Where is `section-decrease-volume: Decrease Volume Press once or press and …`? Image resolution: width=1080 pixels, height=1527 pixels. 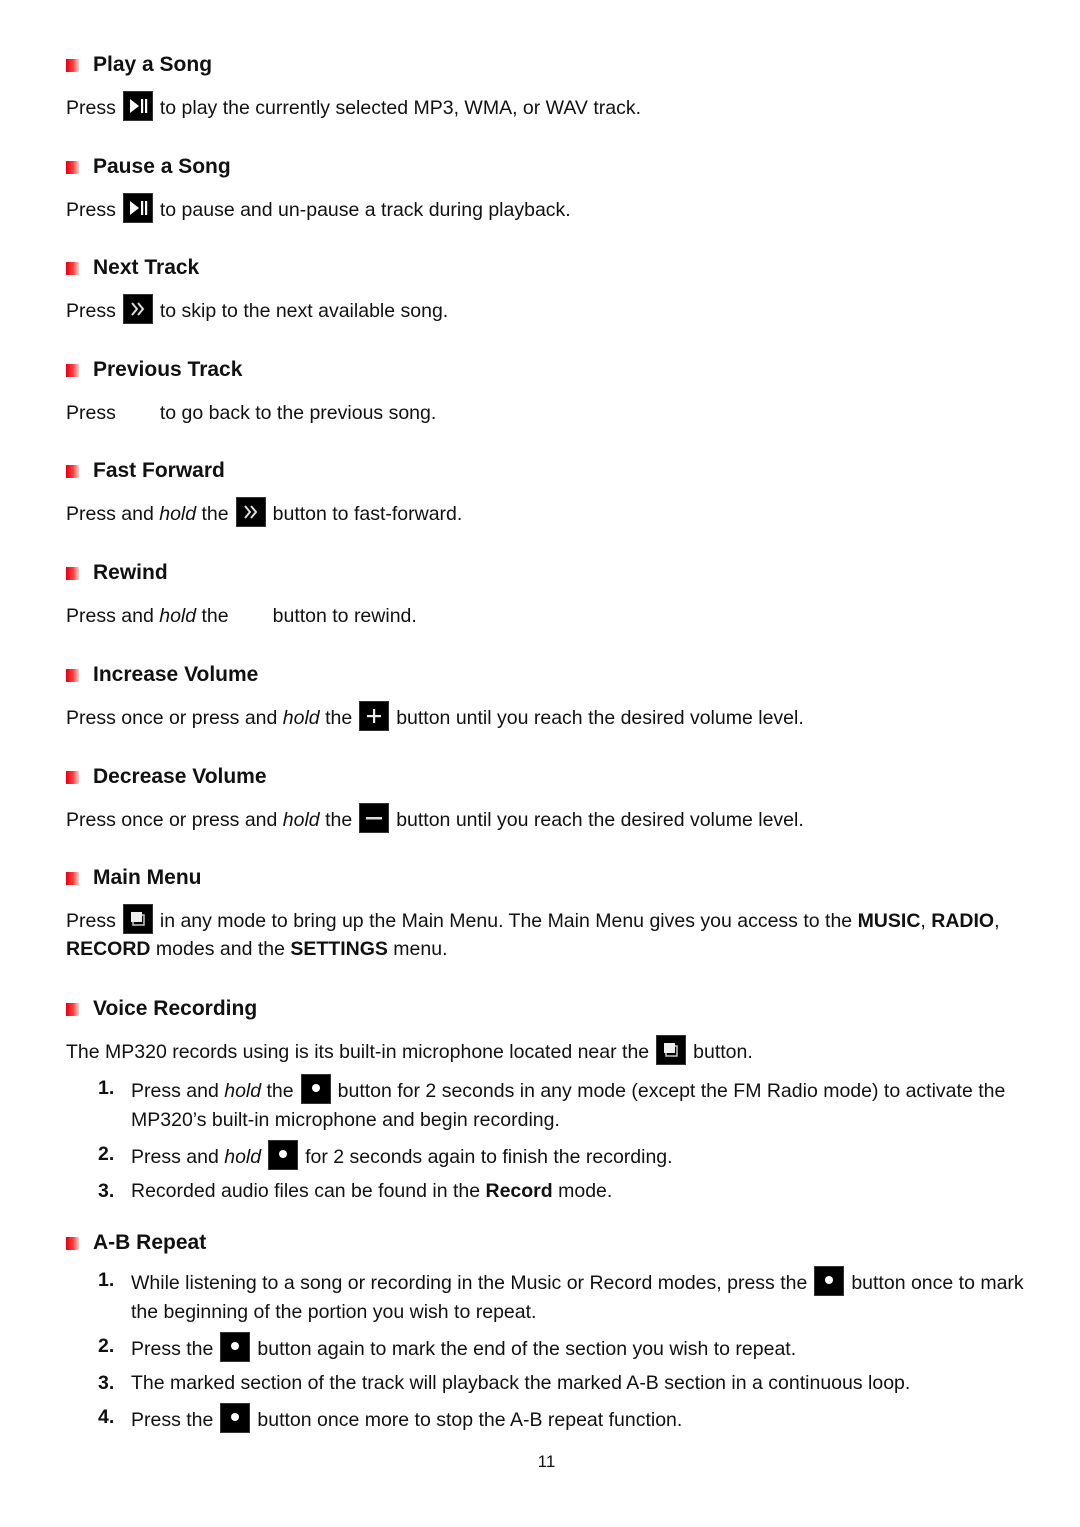 section-decrease-volume: Decrease Volume Press once or press and … is located at coordinates (546, 799).